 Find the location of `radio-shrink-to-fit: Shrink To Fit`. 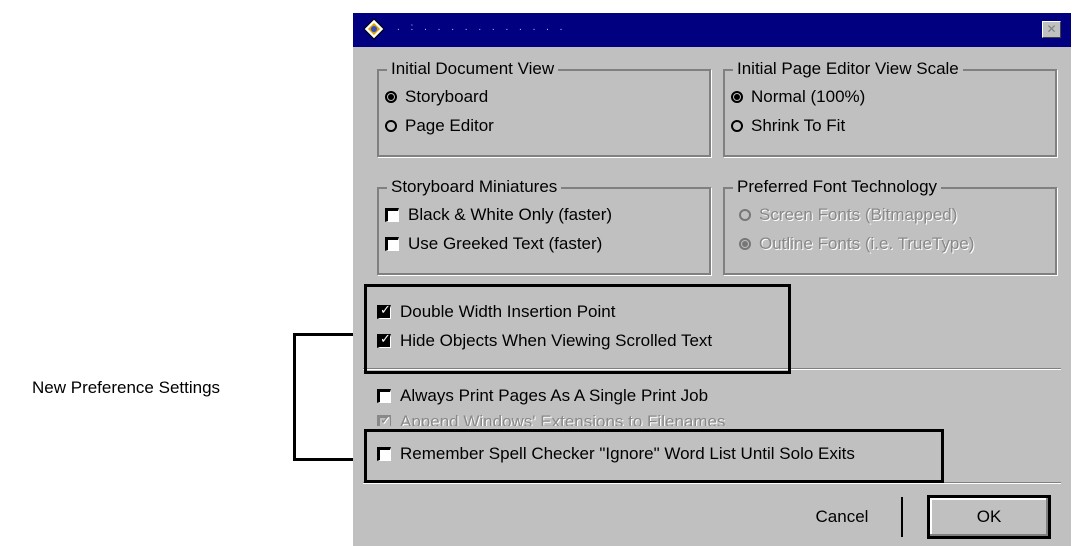

radio-shrink-to-fit: Shrink To Fit is located at coordinates (788, 126).